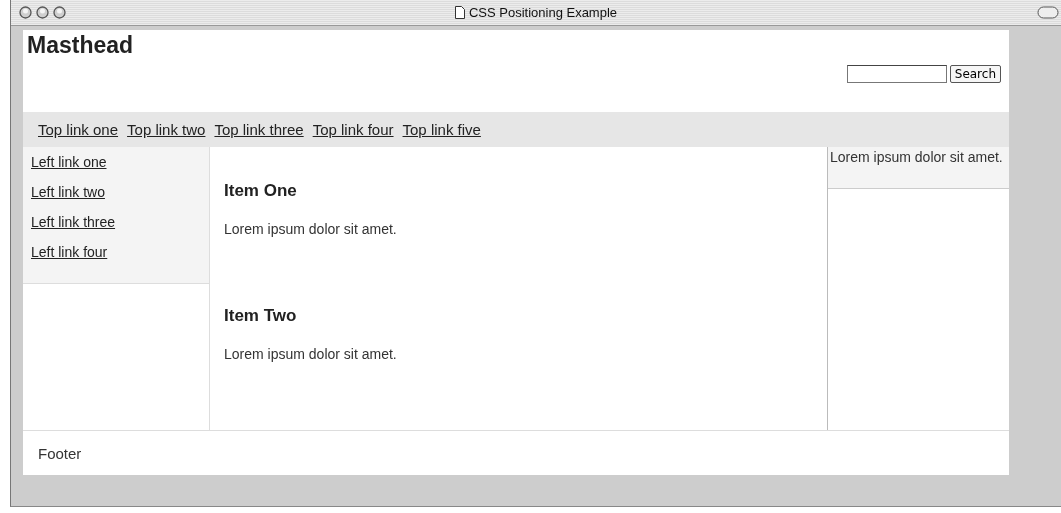 This screenshot has width=1061, height=513. What do you see at coordinates (459, 12) in the screenshot?
I see `document-icon` at bounding box center [459, 12].